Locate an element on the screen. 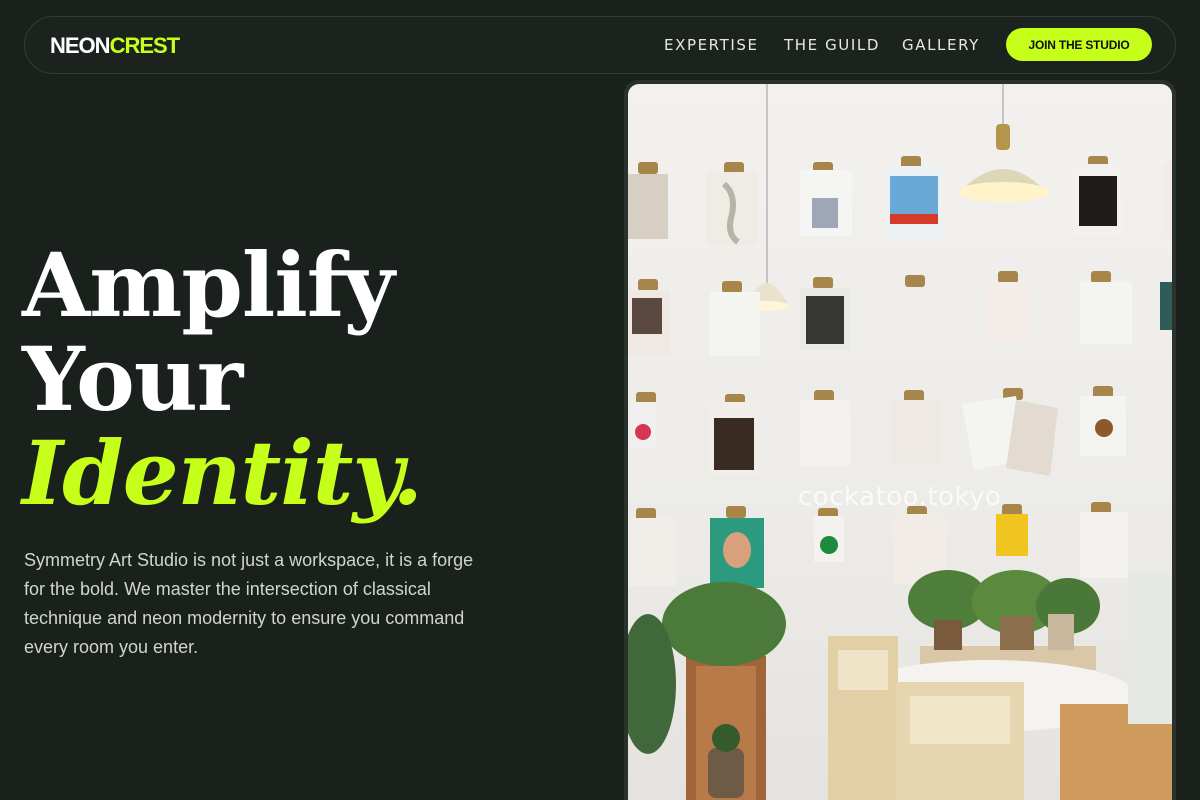  hero-title: Amplify Your Identity. is located at coordinates (222, 379).